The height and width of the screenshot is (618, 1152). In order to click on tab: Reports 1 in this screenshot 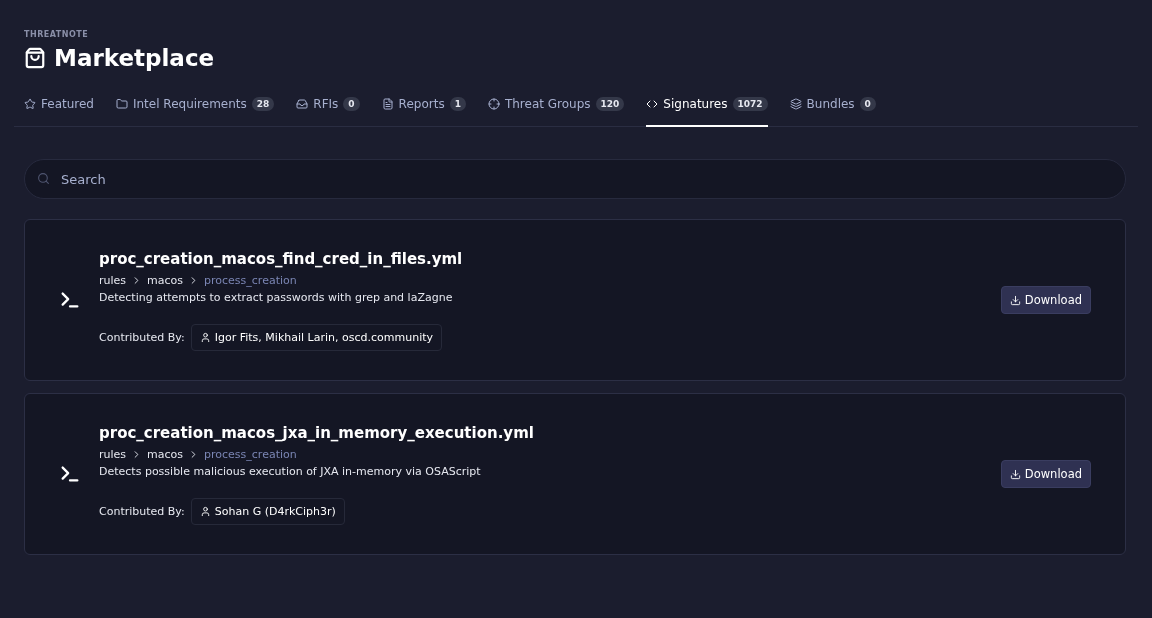, I will do `click(423, 108)`.